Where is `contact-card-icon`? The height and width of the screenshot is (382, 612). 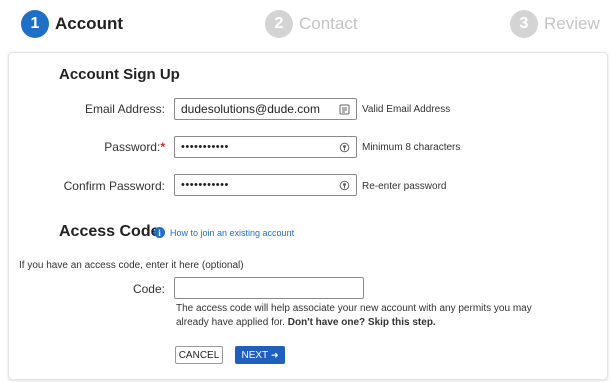
contact-card-icon is located at coordinates (344, 109).